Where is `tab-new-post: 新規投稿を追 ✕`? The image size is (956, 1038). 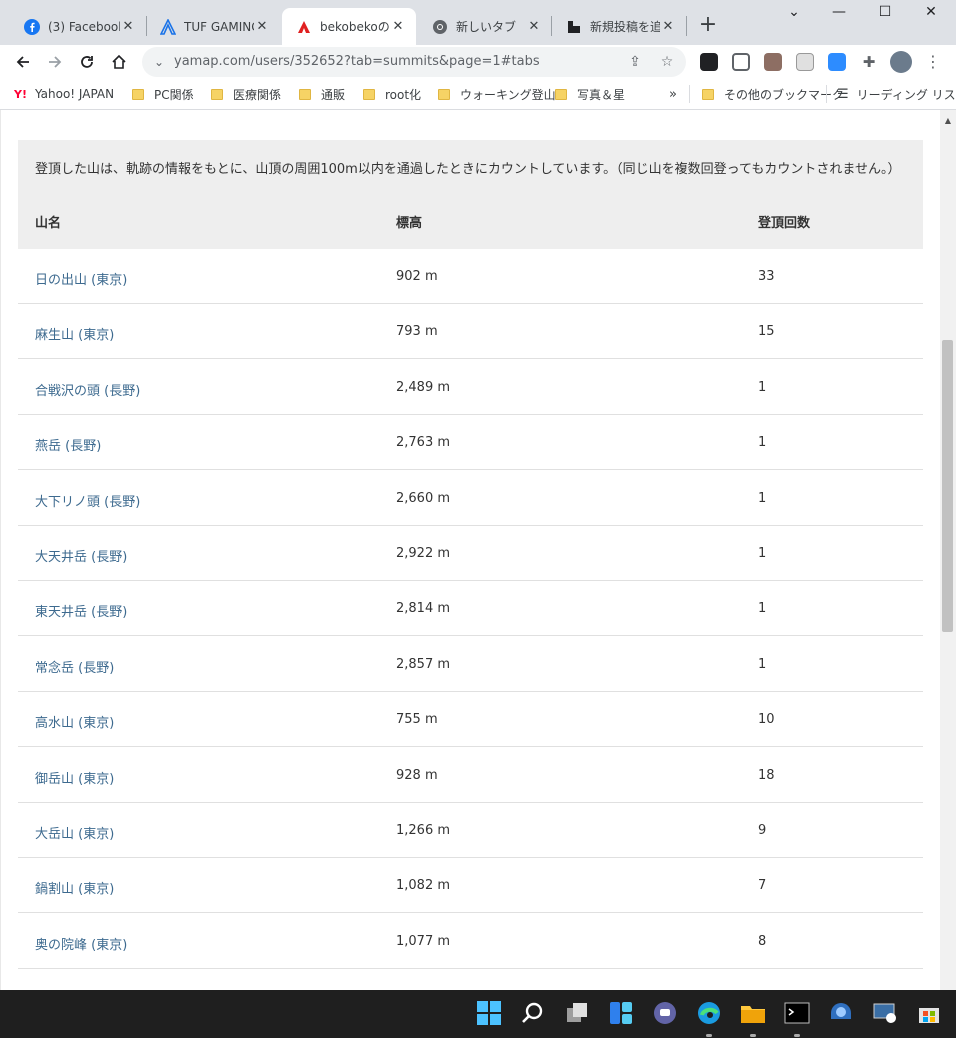 tab-new-post: 新規投稿を追 ✕ is located at coordinates (619, 26).